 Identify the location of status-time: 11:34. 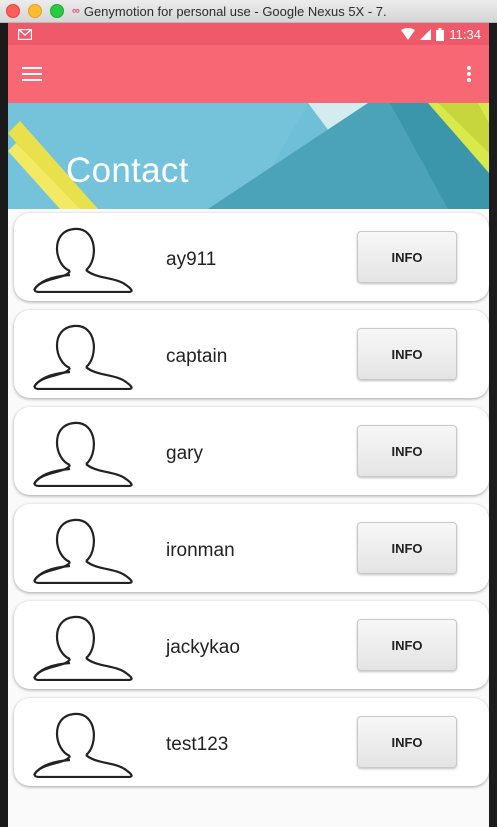
(465, 34).